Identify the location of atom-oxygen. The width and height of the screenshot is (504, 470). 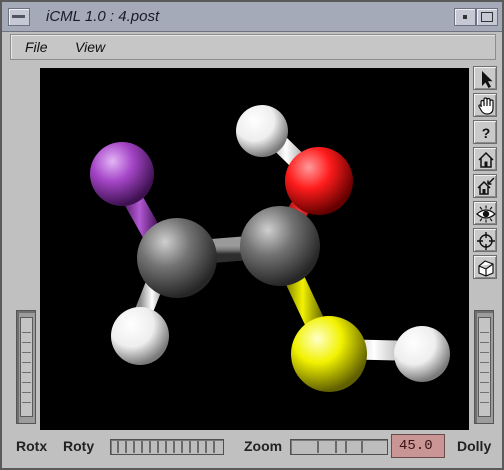
(319, 181).